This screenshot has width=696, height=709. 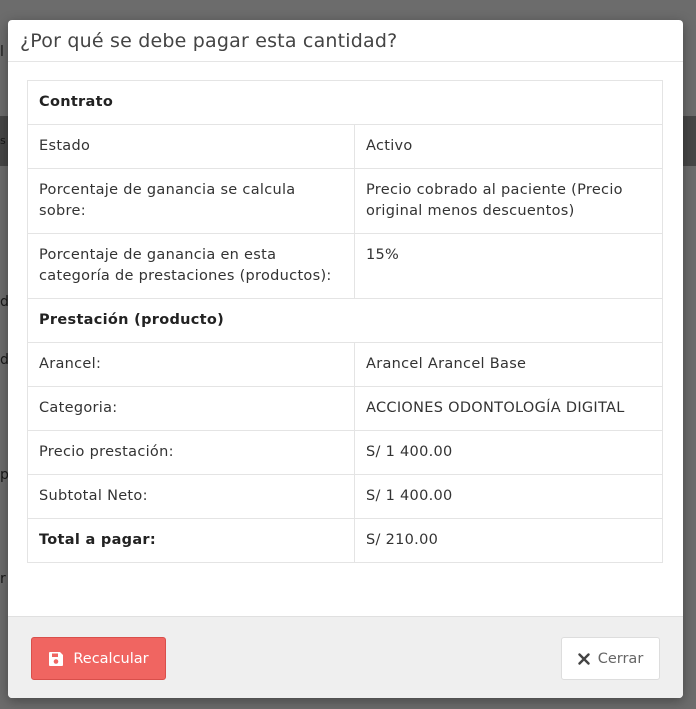 I want to click on modal-title: ¿Por qué se debe pagar esta cantidad?, so click(x=209, y=40).